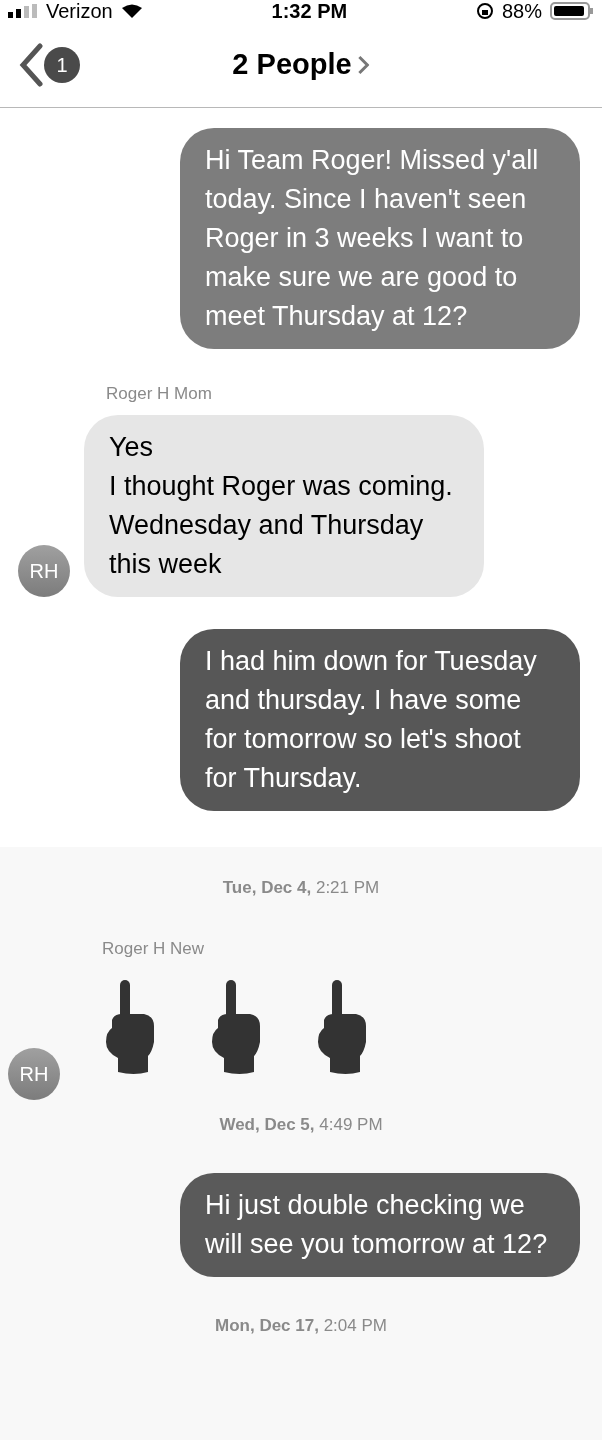 This screenshot has width=602, height=1440. Describe the element at coordinates (572, 11) in the screenshot. I see `battery-icon` at that location.